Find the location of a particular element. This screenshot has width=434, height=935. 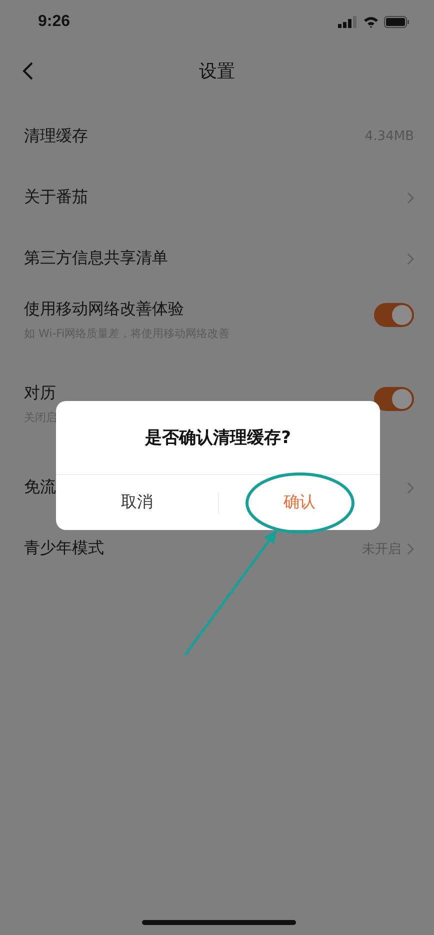

setting-label: 使用移动网络改善体验 is located at coordinates (104, 309).